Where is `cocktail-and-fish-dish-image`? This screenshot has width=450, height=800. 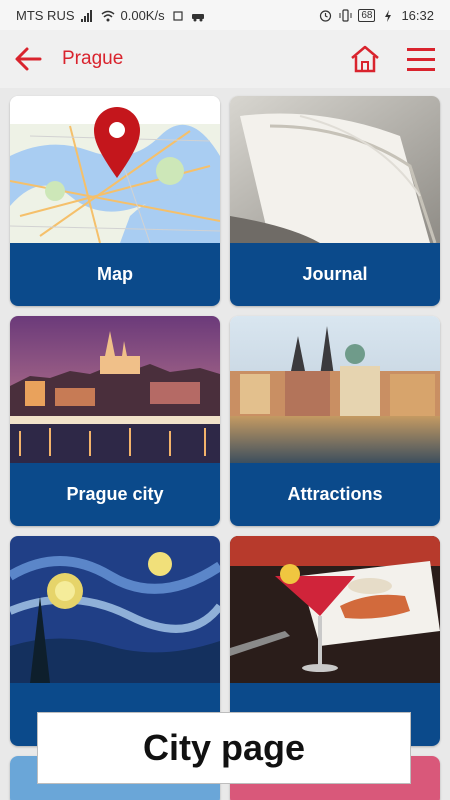
cocktail-and-fish-dish-image is located at coordinates (335, 609).